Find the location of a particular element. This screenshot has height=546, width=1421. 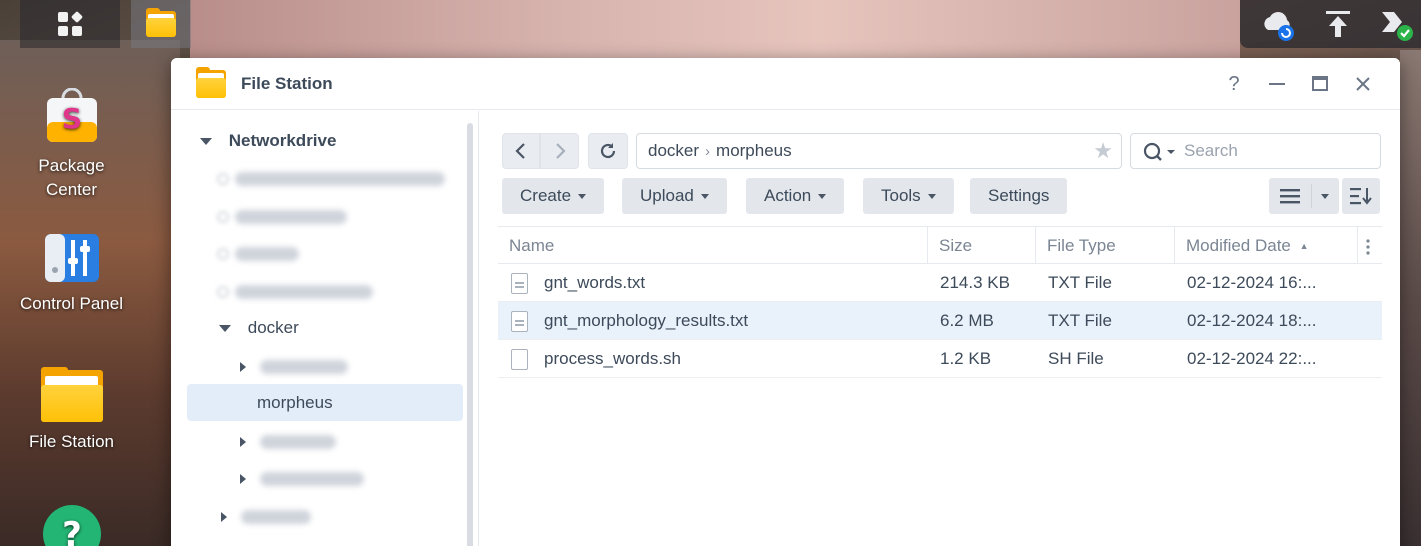

system-tray is located at coordinates (1330, 24).